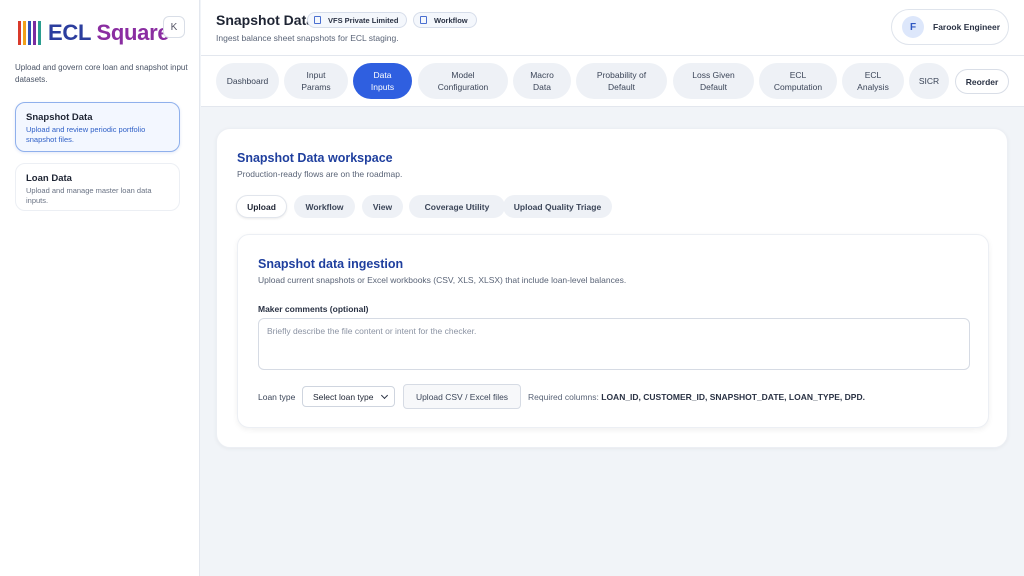 This screenshot has height=576, width=1024. Describe the element at coordinates (31, 33) in the screenshot. I see `logo-bars-icon` at that location.